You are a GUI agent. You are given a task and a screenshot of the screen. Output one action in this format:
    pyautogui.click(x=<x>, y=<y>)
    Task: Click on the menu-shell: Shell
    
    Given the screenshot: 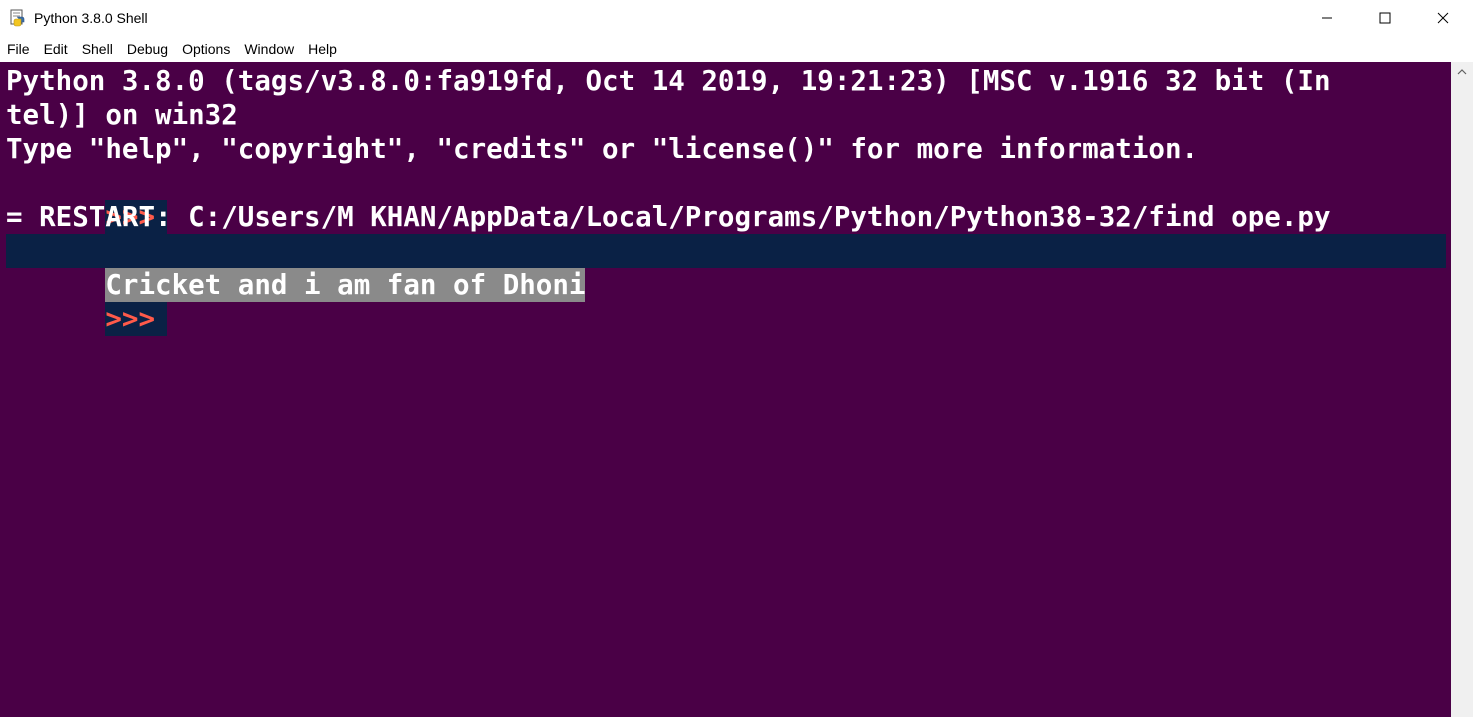 What is the action you would take?
    pyautogui.click(x=97, y=49)
    